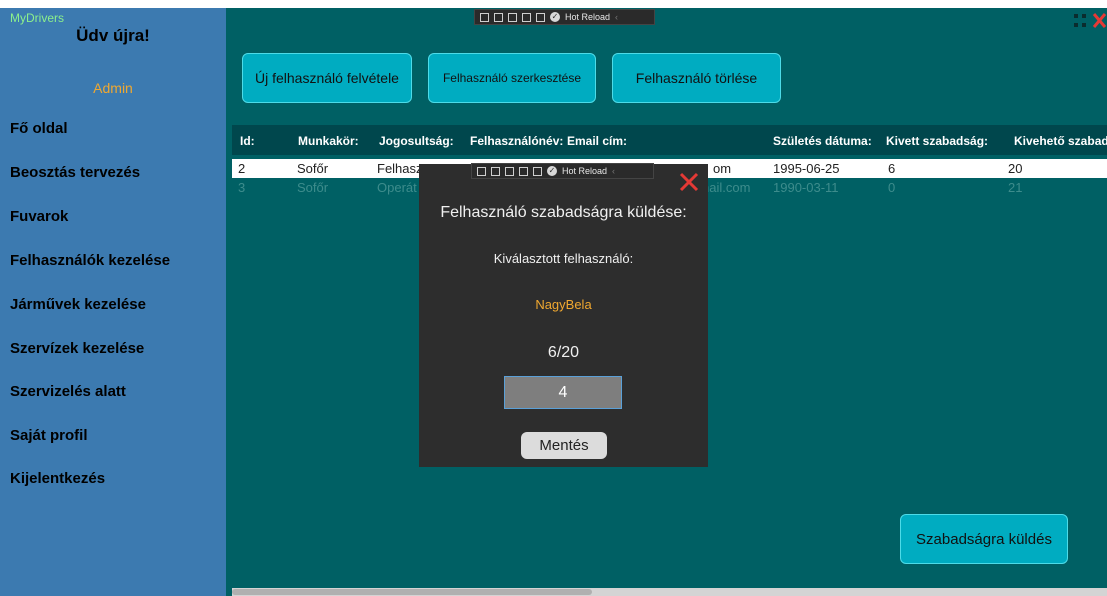 The width and height of the screenshot is (1107, 596). Describe the element at coordinates (563, 212) in the screenshot. I see `dialog-title: Felhasználó szabadságra küldése:` at that location.